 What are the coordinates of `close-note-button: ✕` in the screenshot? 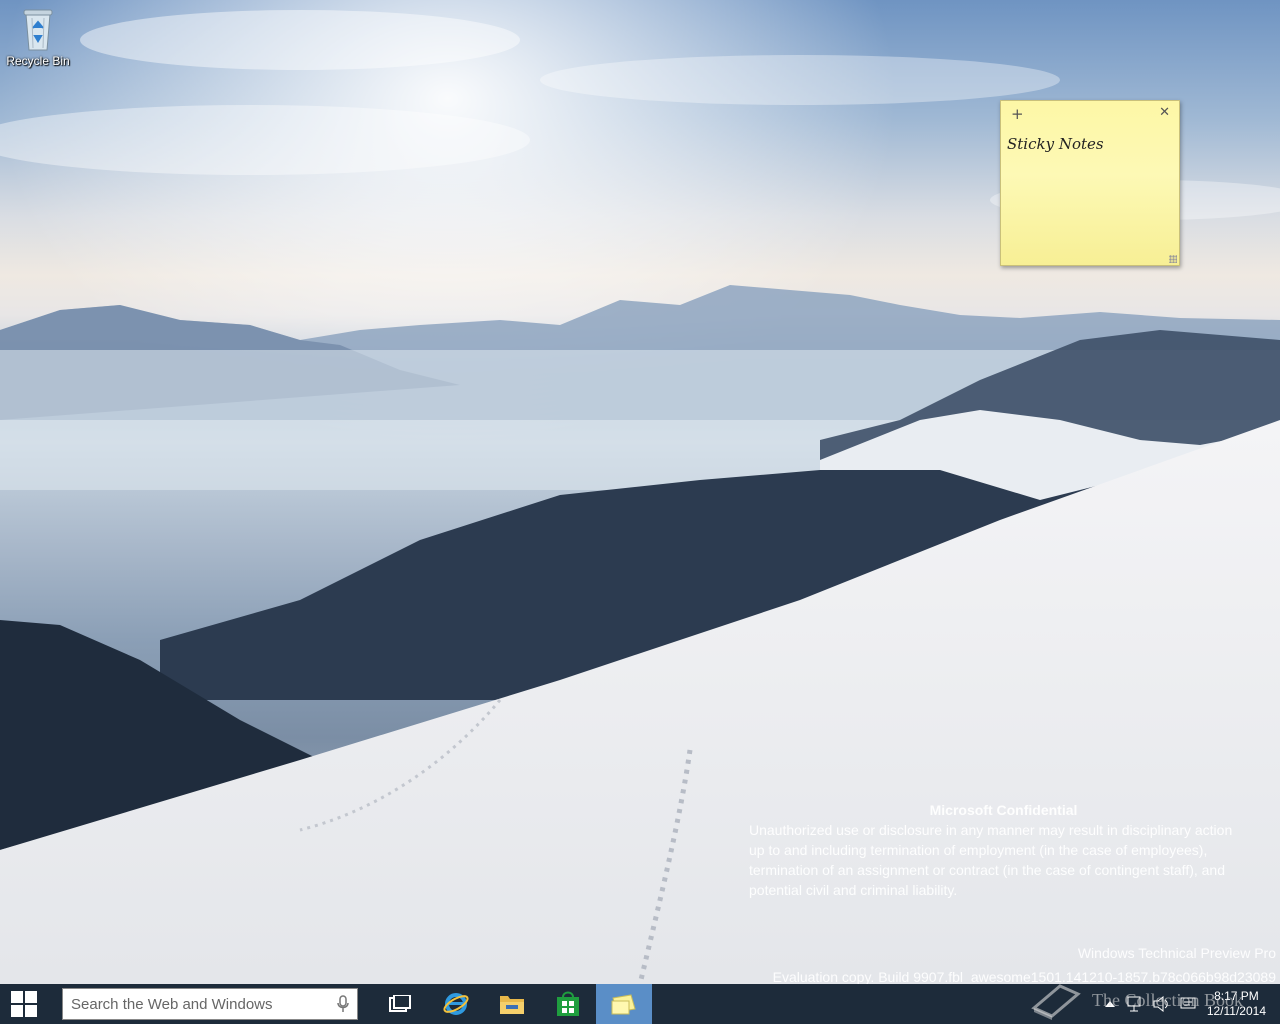 It's located at (1164, 112).